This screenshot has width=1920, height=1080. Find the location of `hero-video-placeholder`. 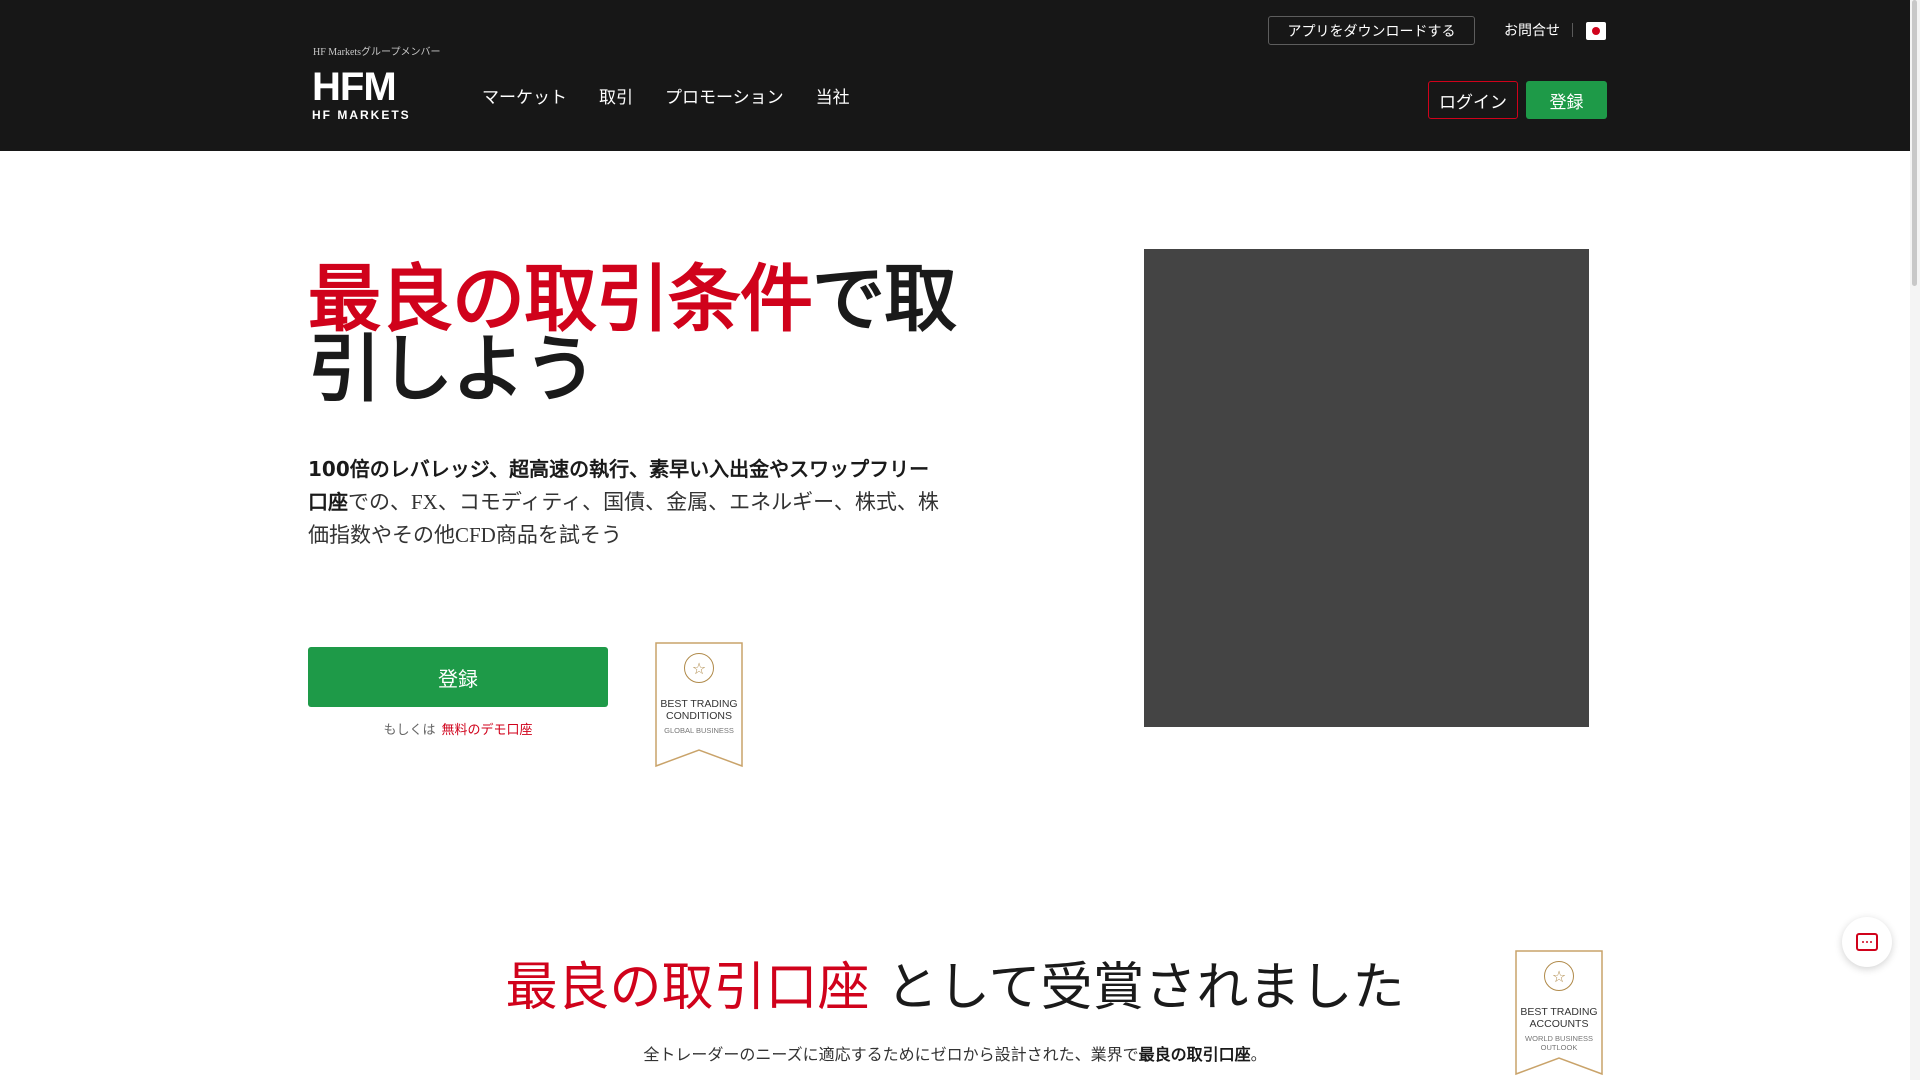

hero-video-placeholder is located at coordinates (1366, 488).